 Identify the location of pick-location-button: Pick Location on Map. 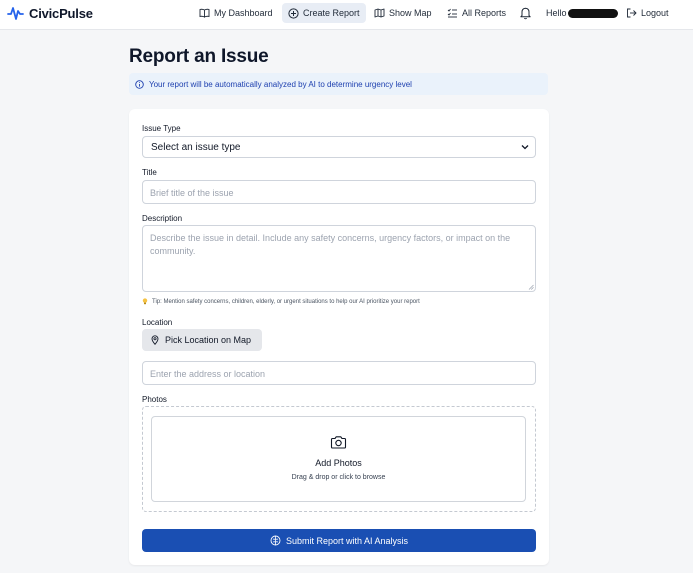
(202, 340).